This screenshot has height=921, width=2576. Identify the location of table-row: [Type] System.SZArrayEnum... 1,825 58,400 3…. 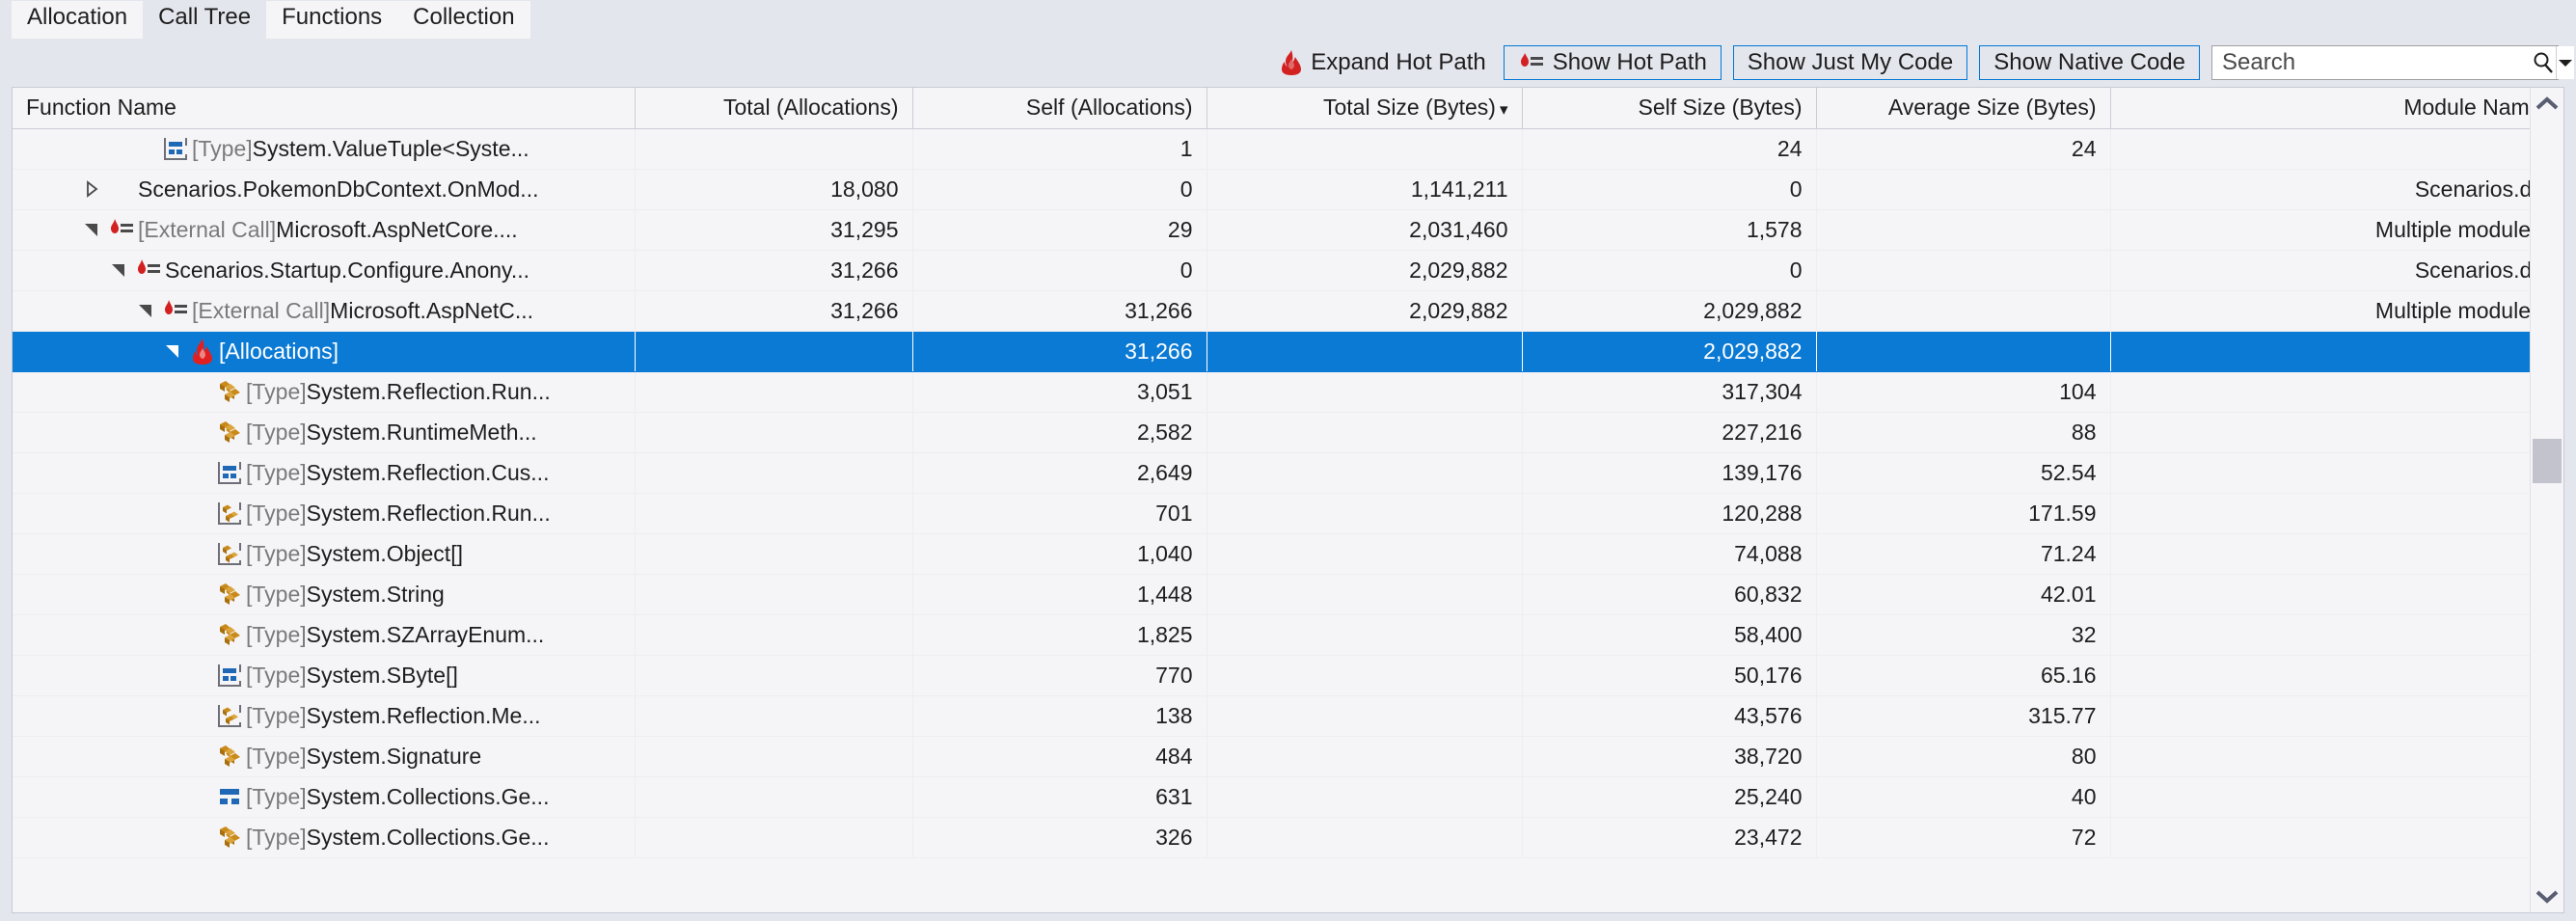
(1271, 635).